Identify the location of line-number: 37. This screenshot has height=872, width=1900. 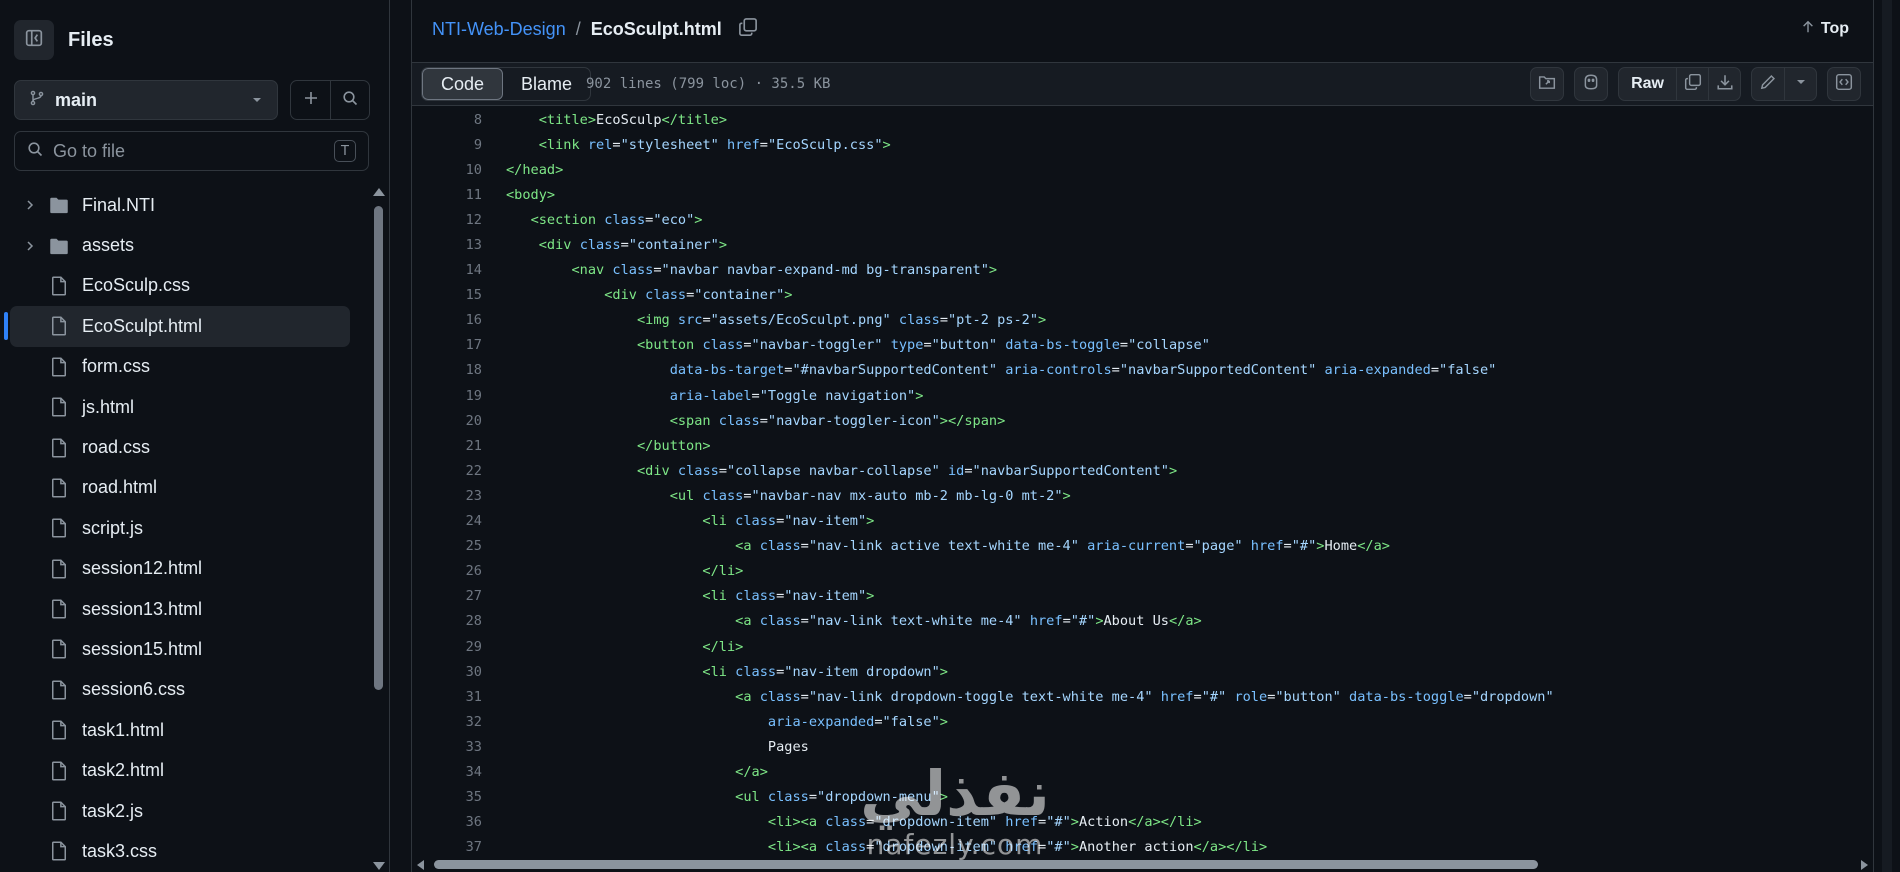
(447, 847).